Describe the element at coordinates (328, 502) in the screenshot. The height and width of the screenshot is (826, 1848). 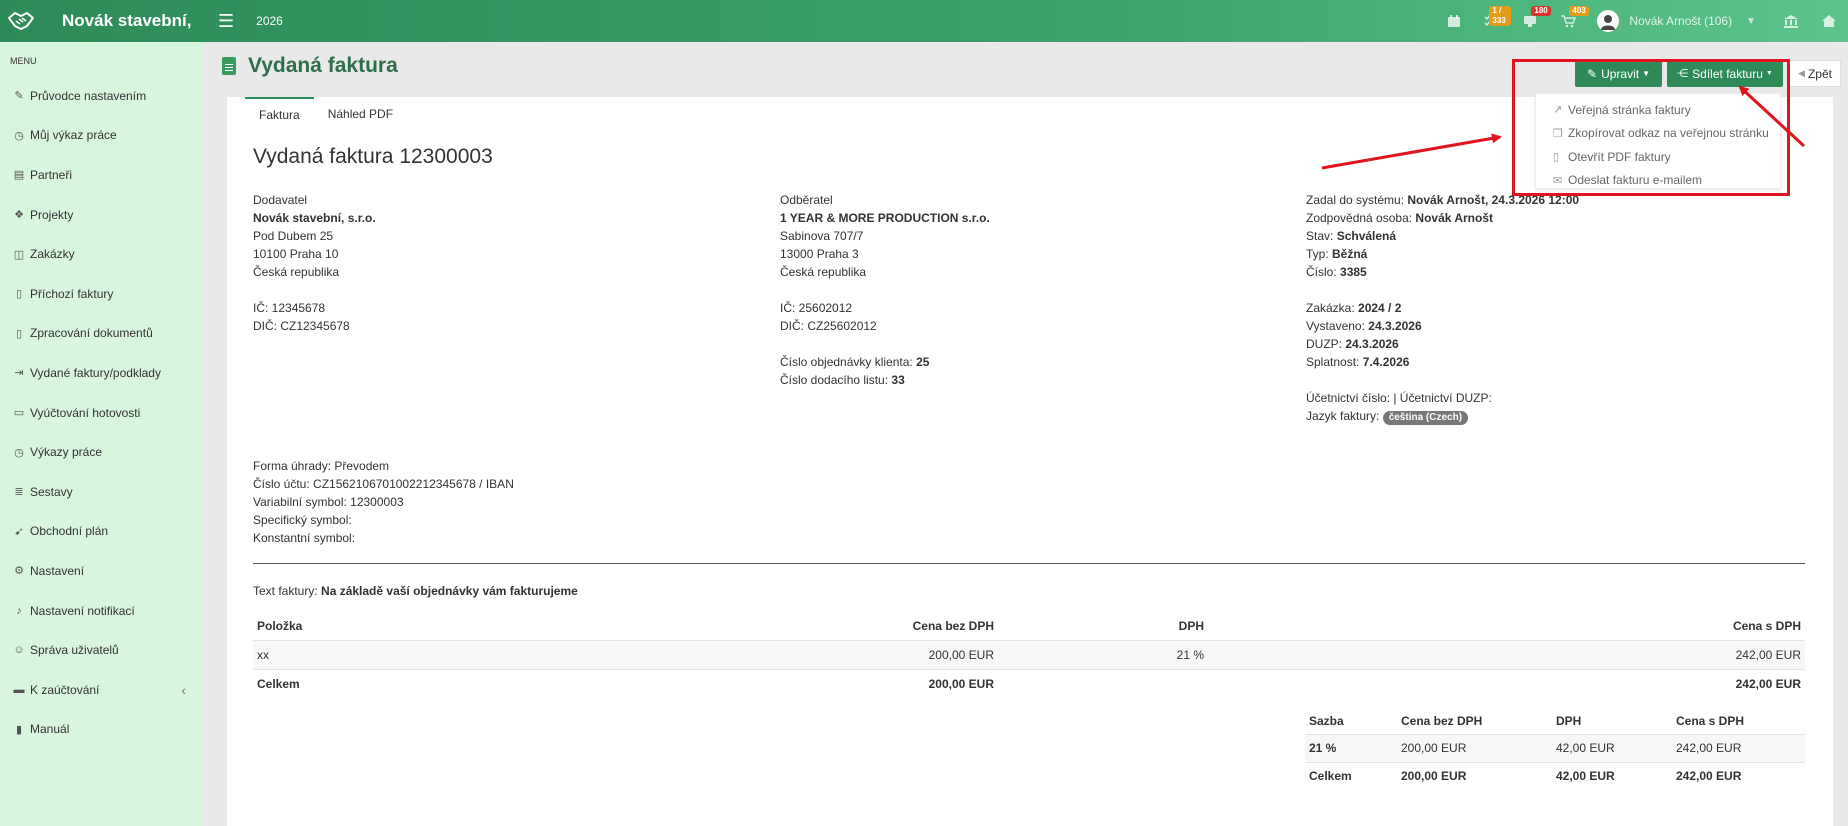
I see `variable-symbol: Variabilní symbol: 12300003` at that location.